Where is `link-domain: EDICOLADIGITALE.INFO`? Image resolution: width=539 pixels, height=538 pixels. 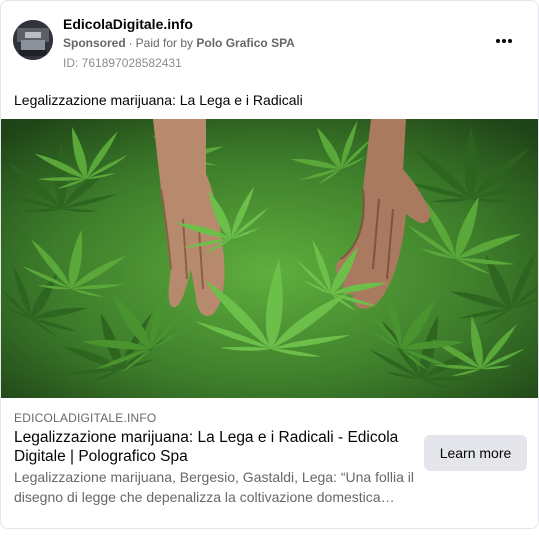
link-domain: EDICOLADIGITALE.INFO is located at coordinates (85, 418).